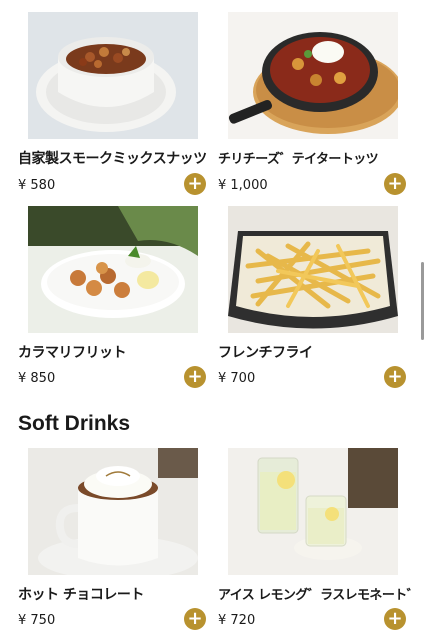 Image resolution: width=426 pixels, height=640 pixels. Describe the element at coordinates (37, 620) in the screenshot. I see `menu-item-price: ¥ 750` at that location.